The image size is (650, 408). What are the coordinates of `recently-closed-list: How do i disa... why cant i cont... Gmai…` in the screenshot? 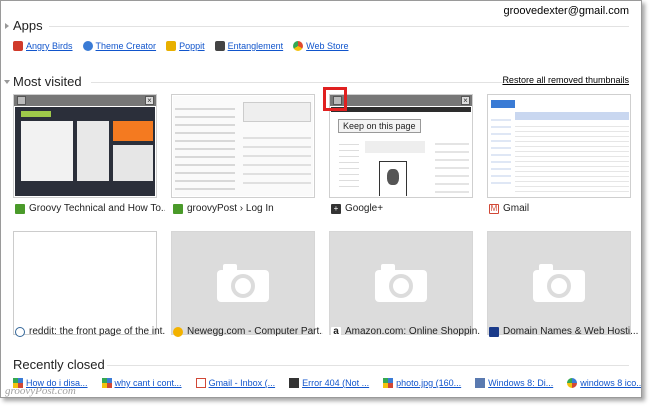 It's located at (327, 383).